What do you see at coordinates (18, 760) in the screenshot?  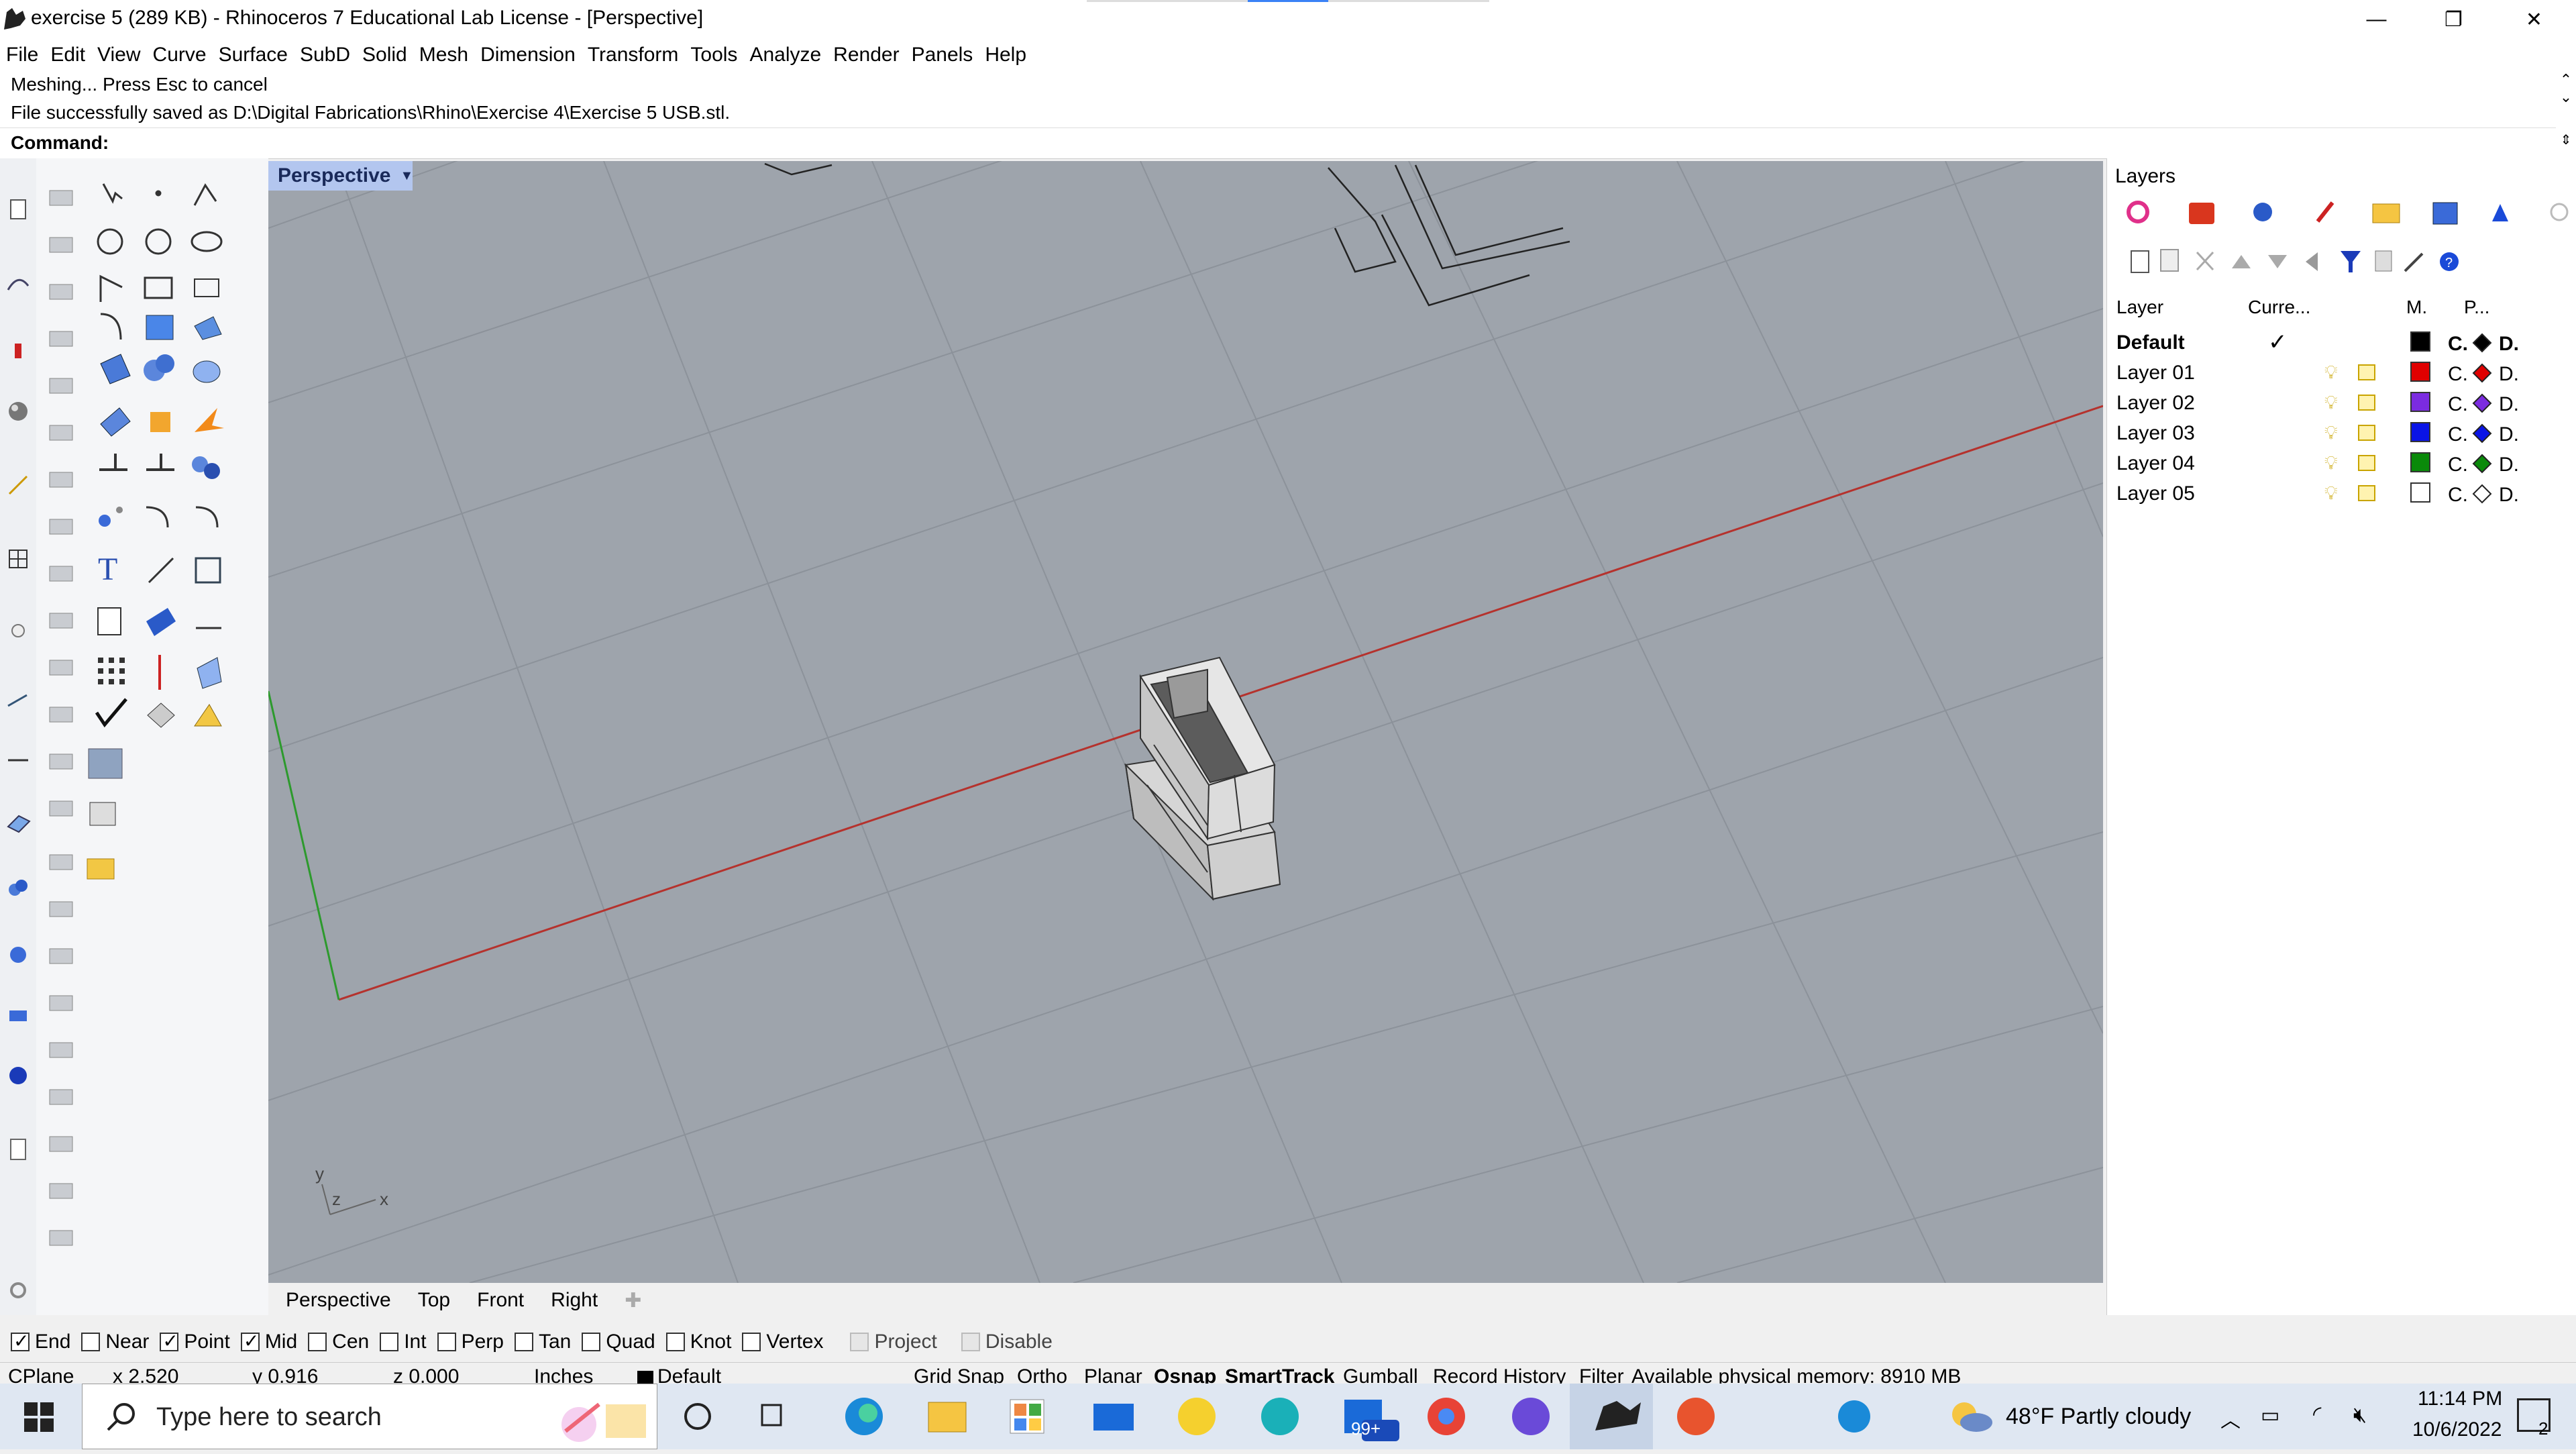 I see `line-tool-icon` at bounding box center [18, 760].